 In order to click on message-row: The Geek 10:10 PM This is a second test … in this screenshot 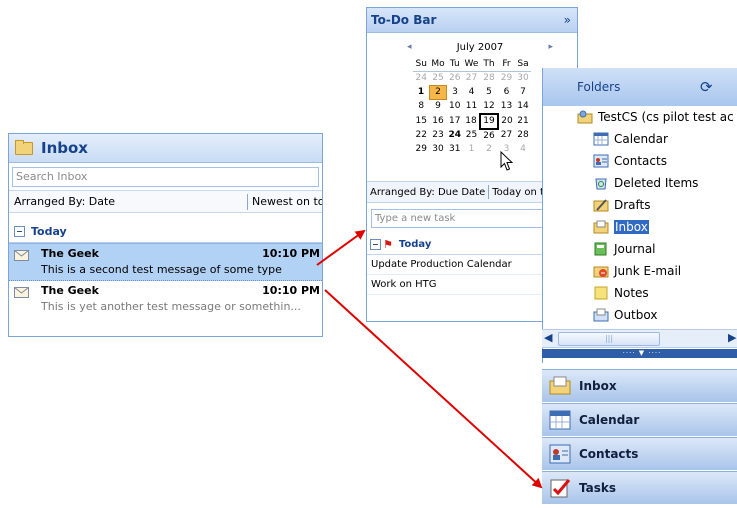, I will do `click(165, 262)`.